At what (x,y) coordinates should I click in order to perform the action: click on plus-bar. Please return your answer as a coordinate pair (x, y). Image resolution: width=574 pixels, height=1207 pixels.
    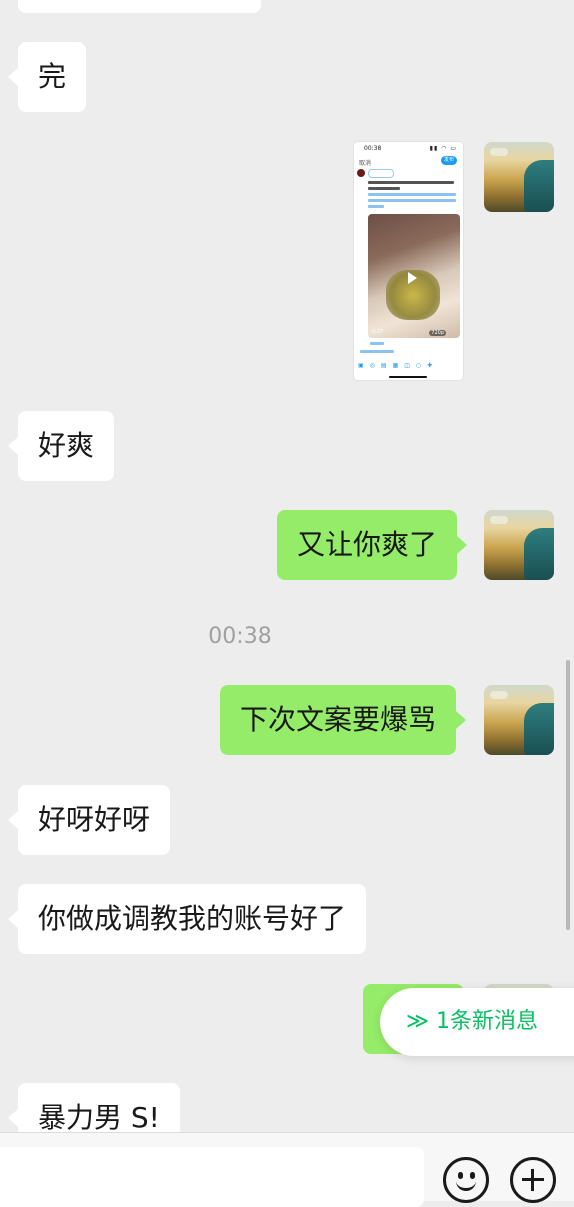
    Looking at the image, I should click on (532, 1180).